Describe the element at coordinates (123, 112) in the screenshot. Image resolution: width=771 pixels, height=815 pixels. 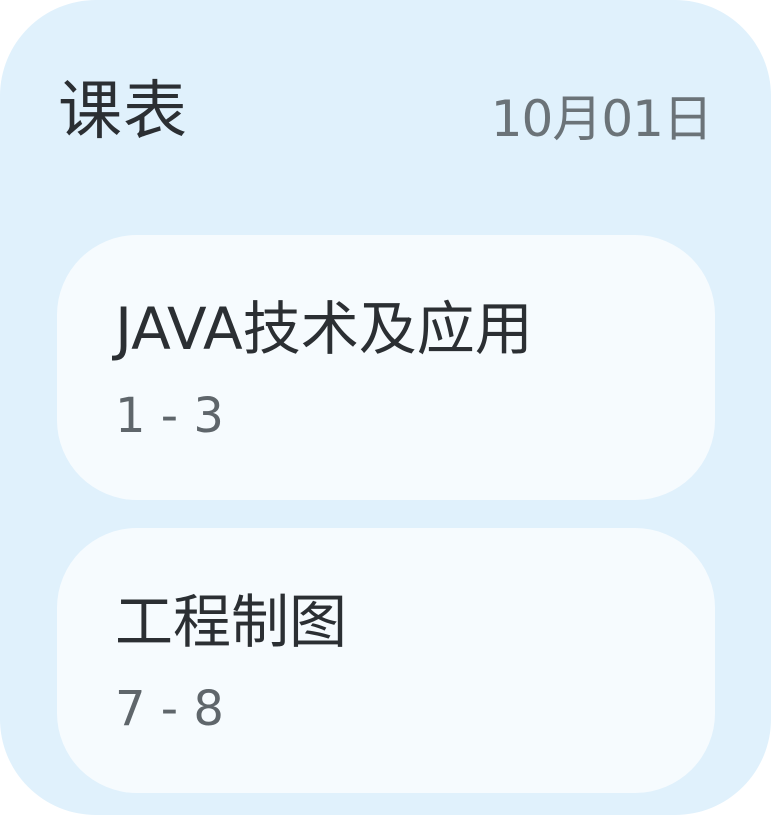
I see `widget-title: 课表` at that location.